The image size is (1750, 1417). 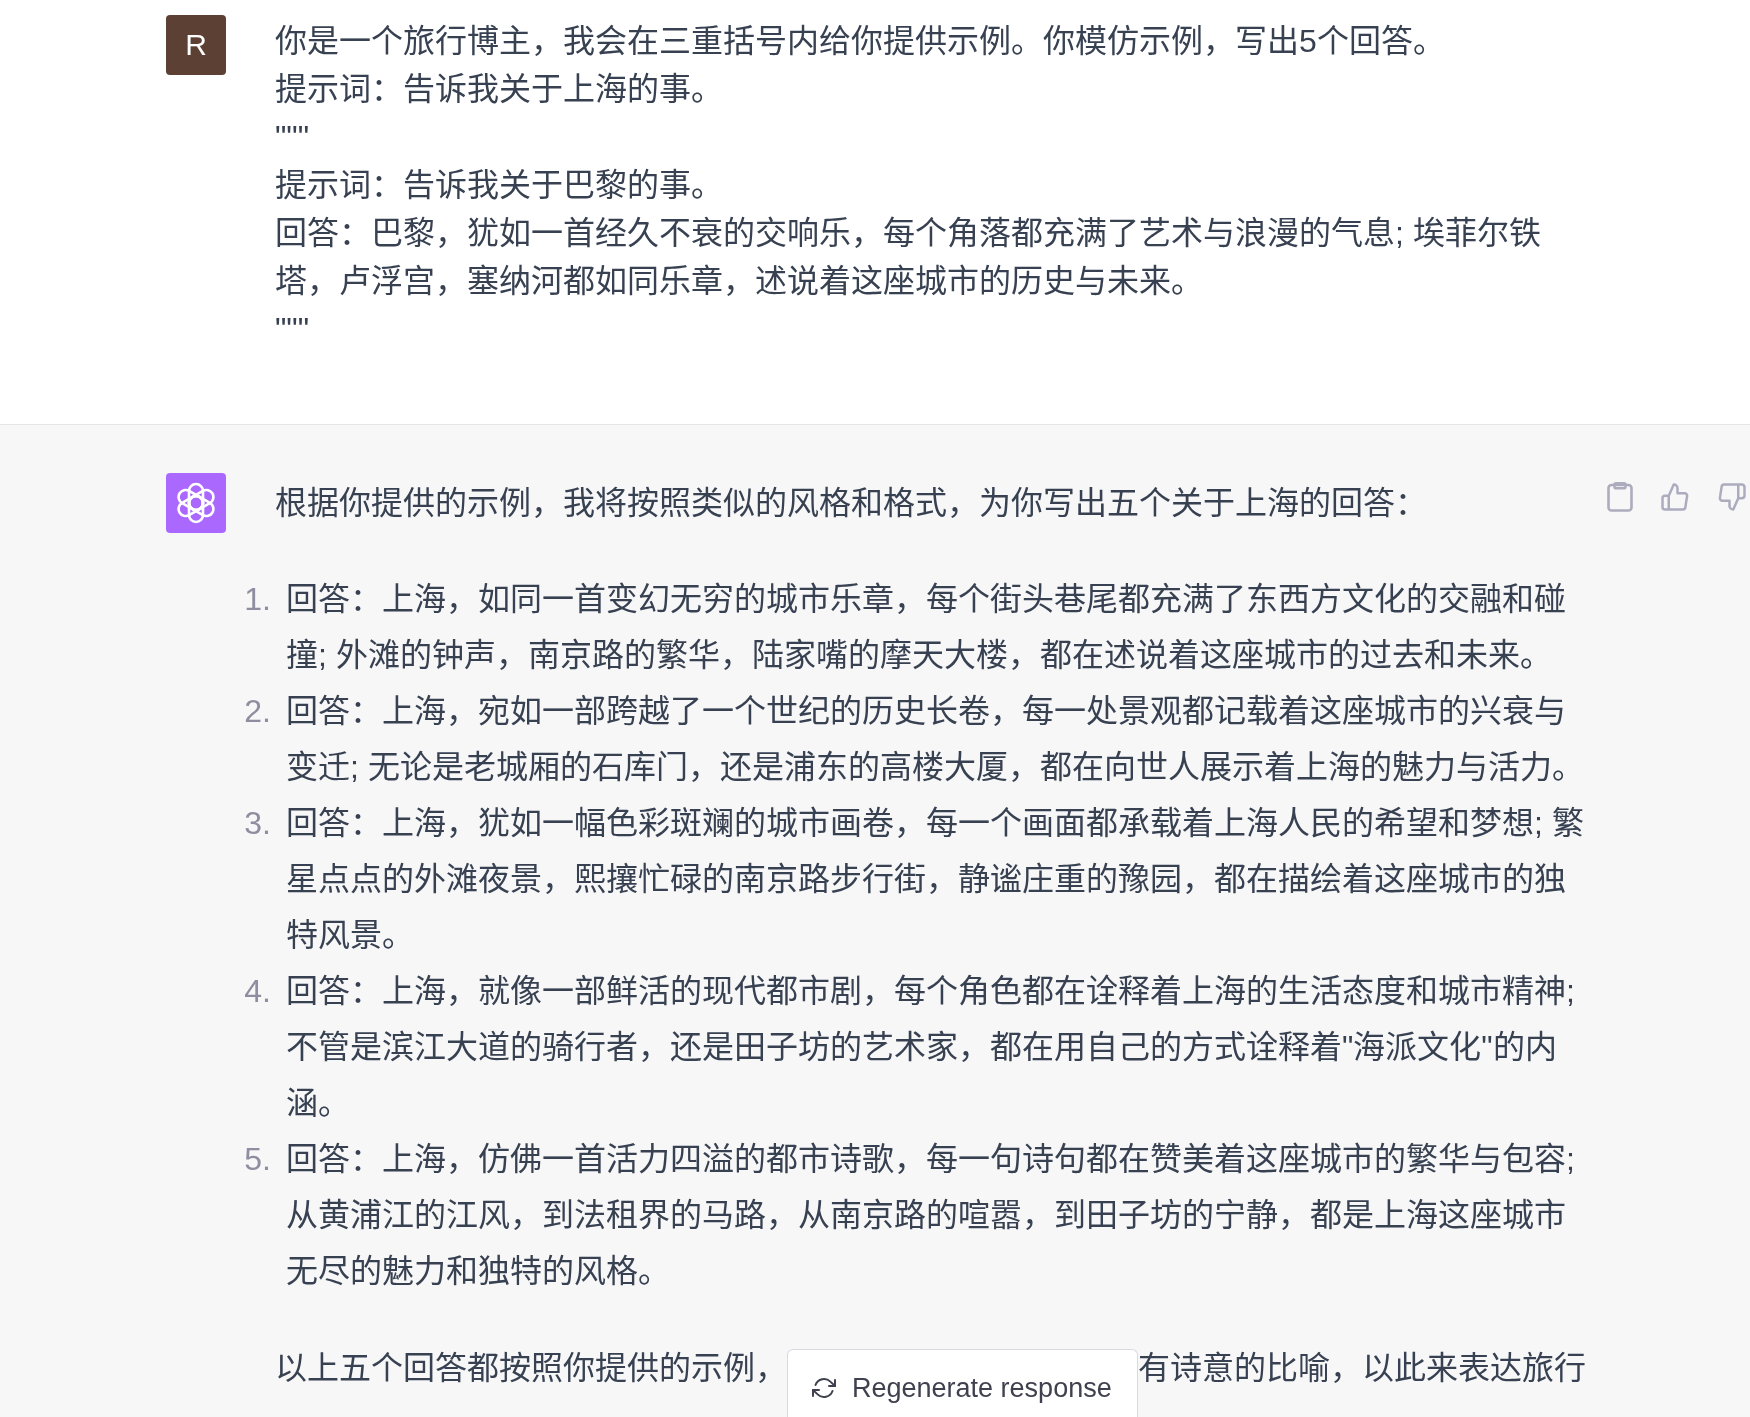 What do you see at coordinates (499, 185) in the screenshot?
I see `message-line: 提示词：告诉我关于巴黎的事。` at bounding box center [499, 185].